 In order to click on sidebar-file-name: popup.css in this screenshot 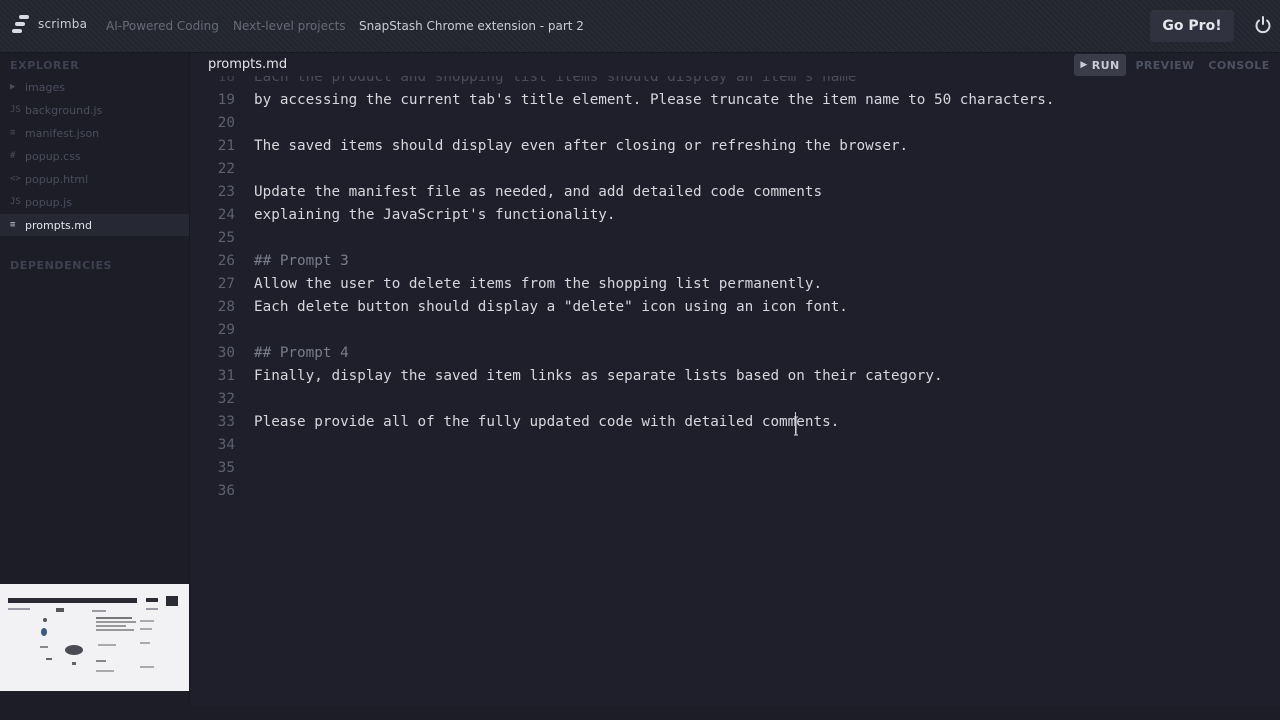, I will do `click(53, 156)`.